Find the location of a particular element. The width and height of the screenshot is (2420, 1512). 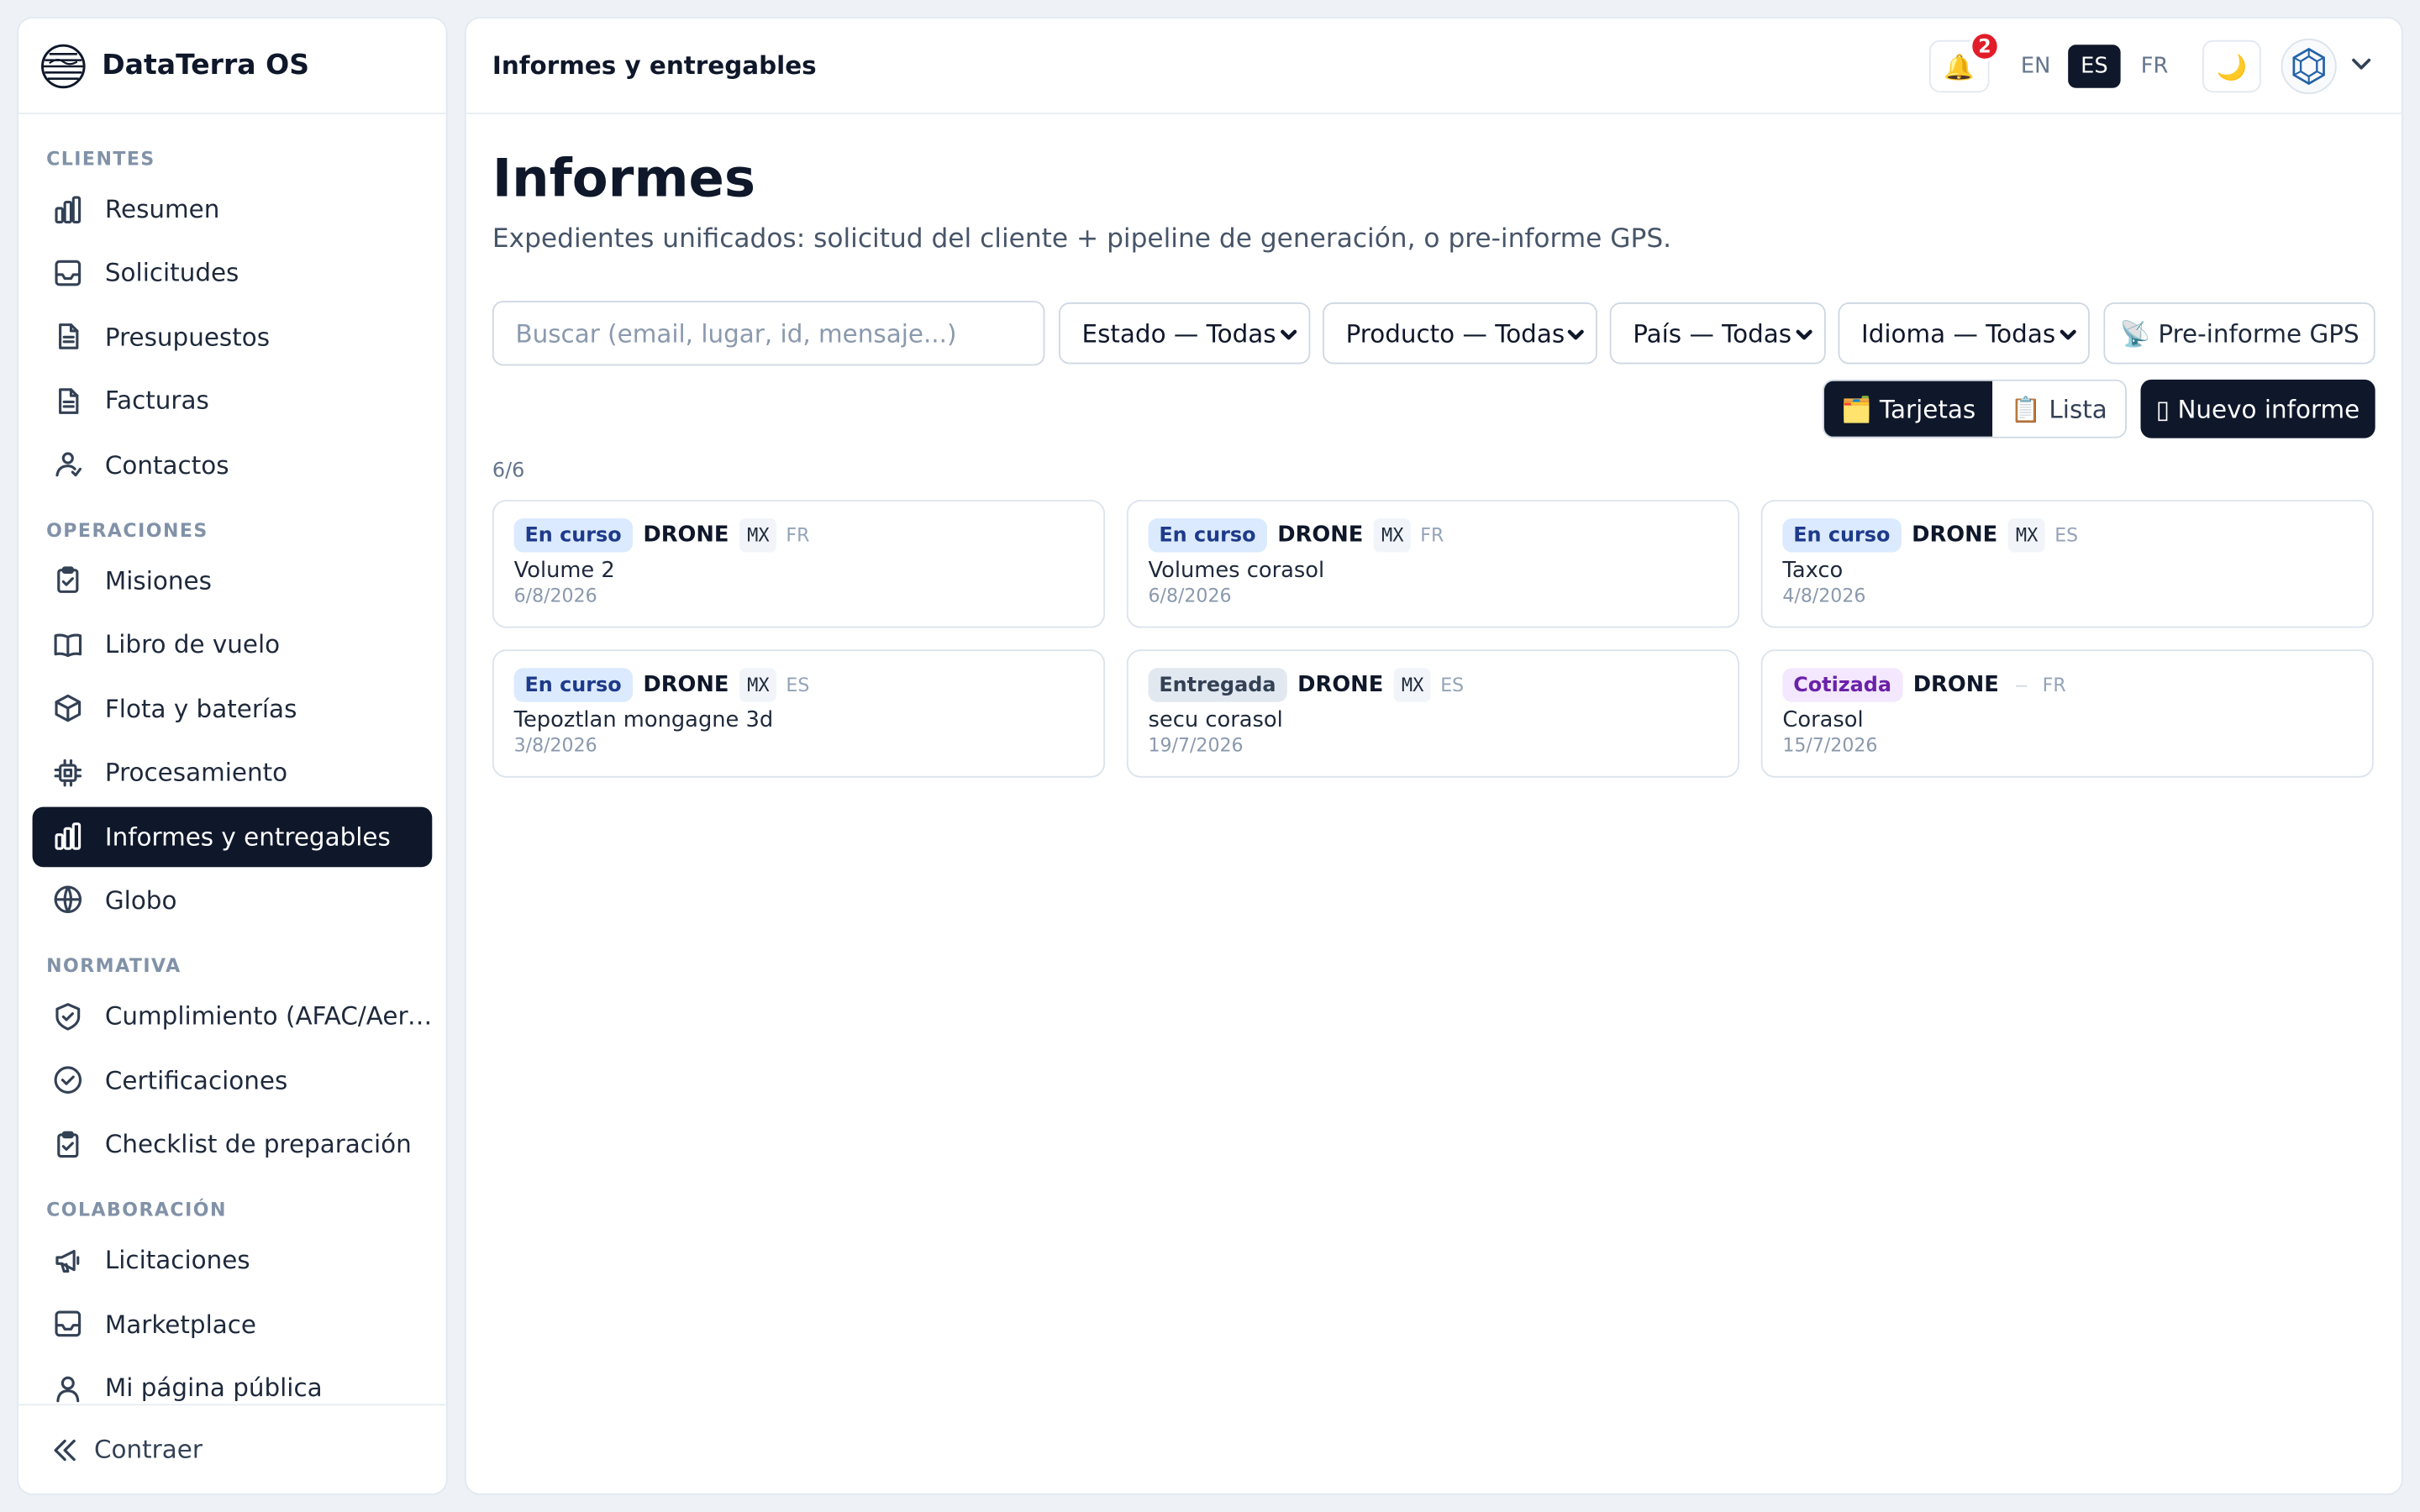

cards-view-button: 🗂️ Tarjetas is located at coordinates (1908, 409).